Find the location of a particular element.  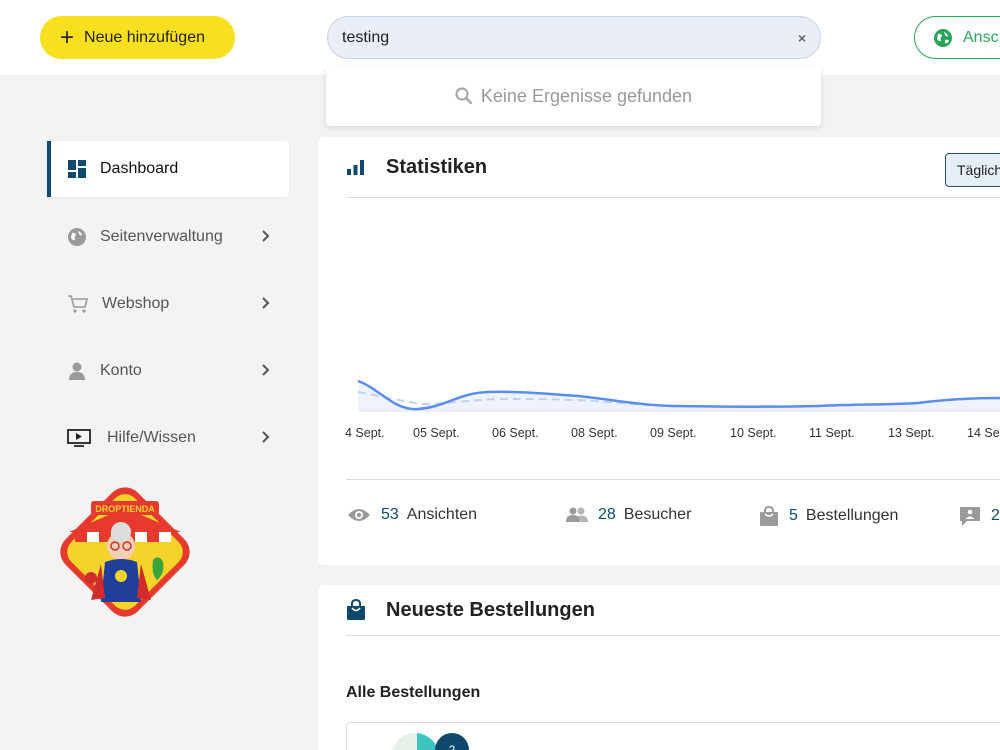

sidebar-item-label: Seitenverwaltung is located at coordinates (161, 236).